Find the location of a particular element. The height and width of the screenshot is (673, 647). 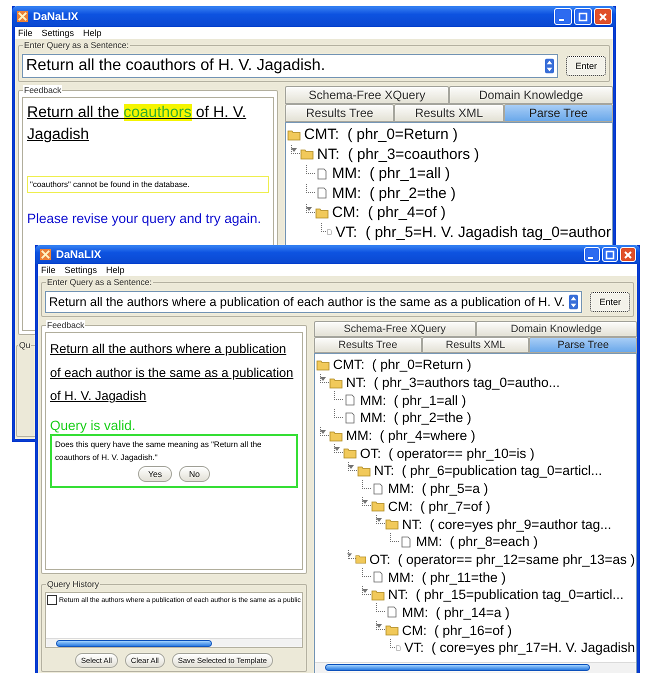

tree-node: MM: ( phr_11=the ) is located at coordinates (447, 577).